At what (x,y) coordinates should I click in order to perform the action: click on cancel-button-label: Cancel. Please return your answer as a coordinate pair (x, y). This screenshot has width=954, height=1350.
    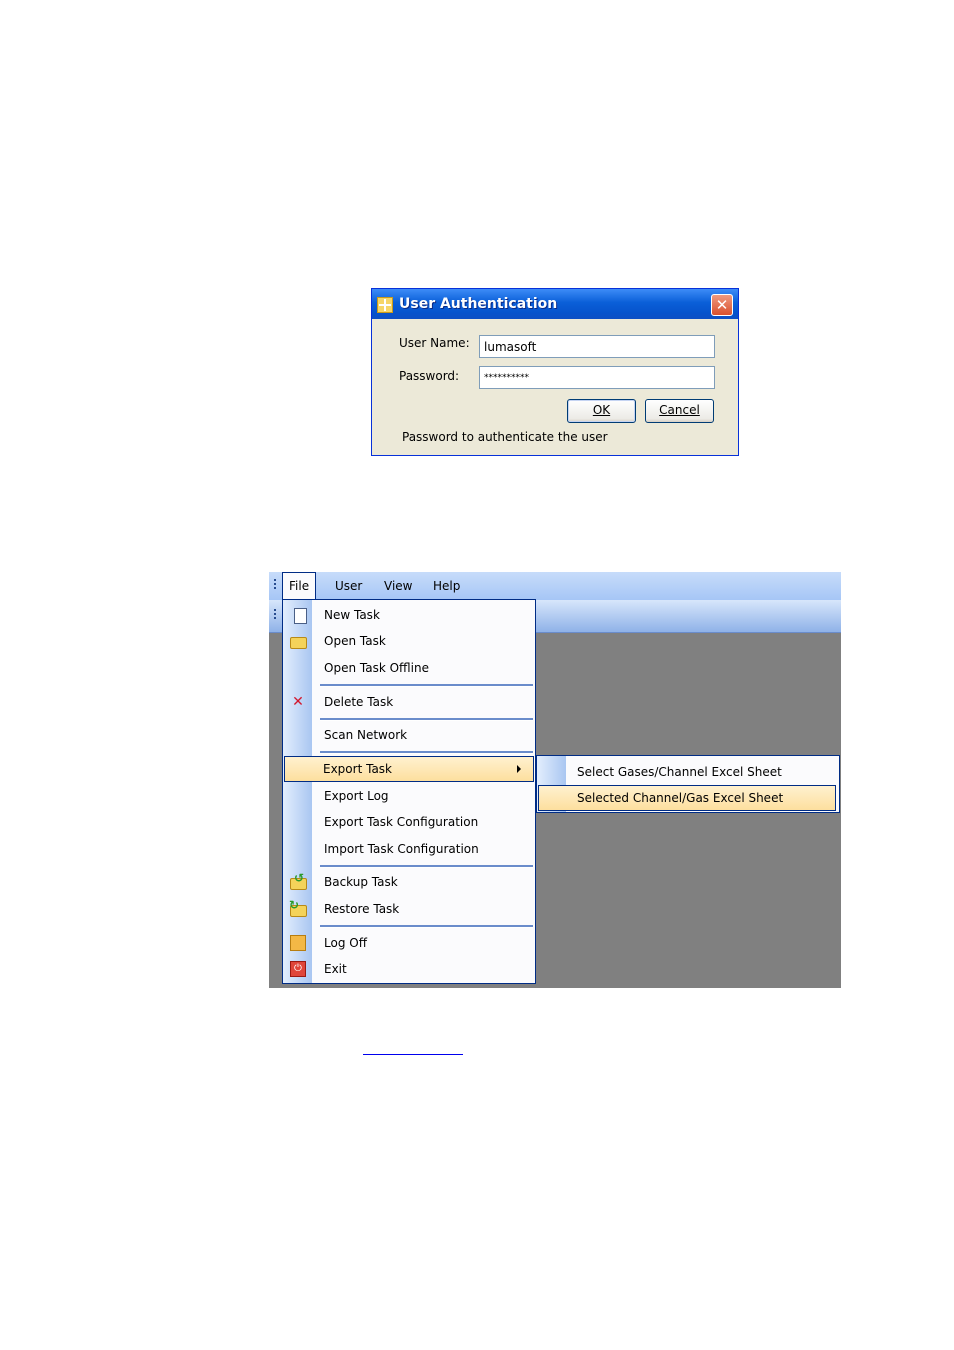
    Looking at the image, I should click on (679, 410).